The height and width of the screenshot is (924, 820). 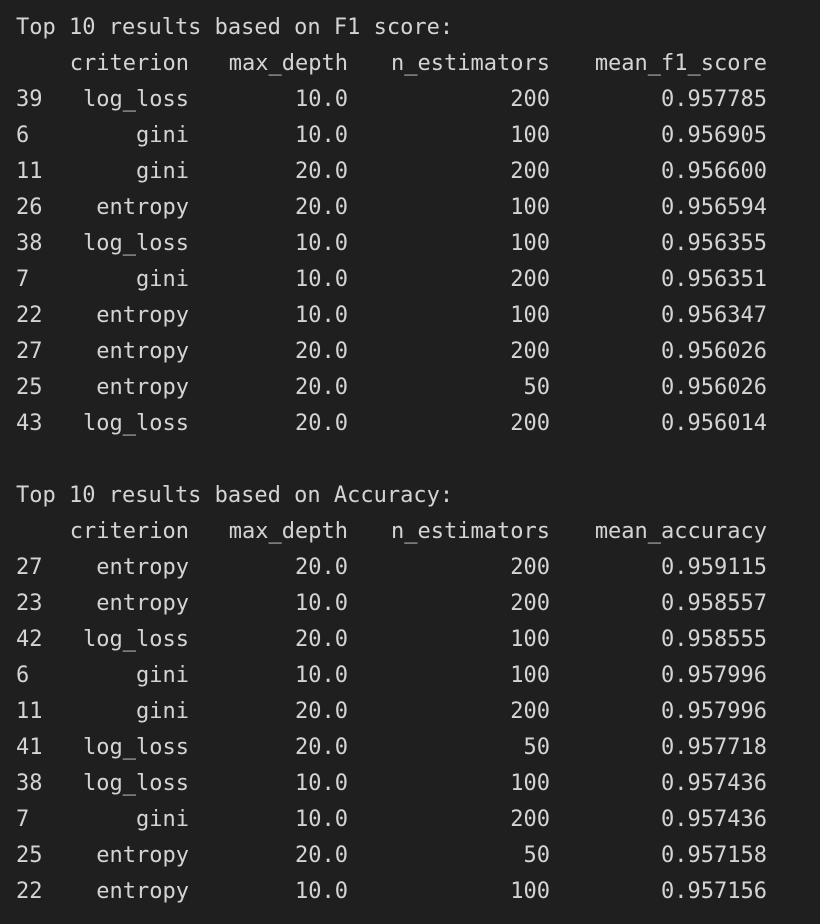 What do you see at coordinates (410, 208) in the screenshot?
I see `table-row: 26 entropy 20.0 100 0.956594` at bounding box center [410, 208].